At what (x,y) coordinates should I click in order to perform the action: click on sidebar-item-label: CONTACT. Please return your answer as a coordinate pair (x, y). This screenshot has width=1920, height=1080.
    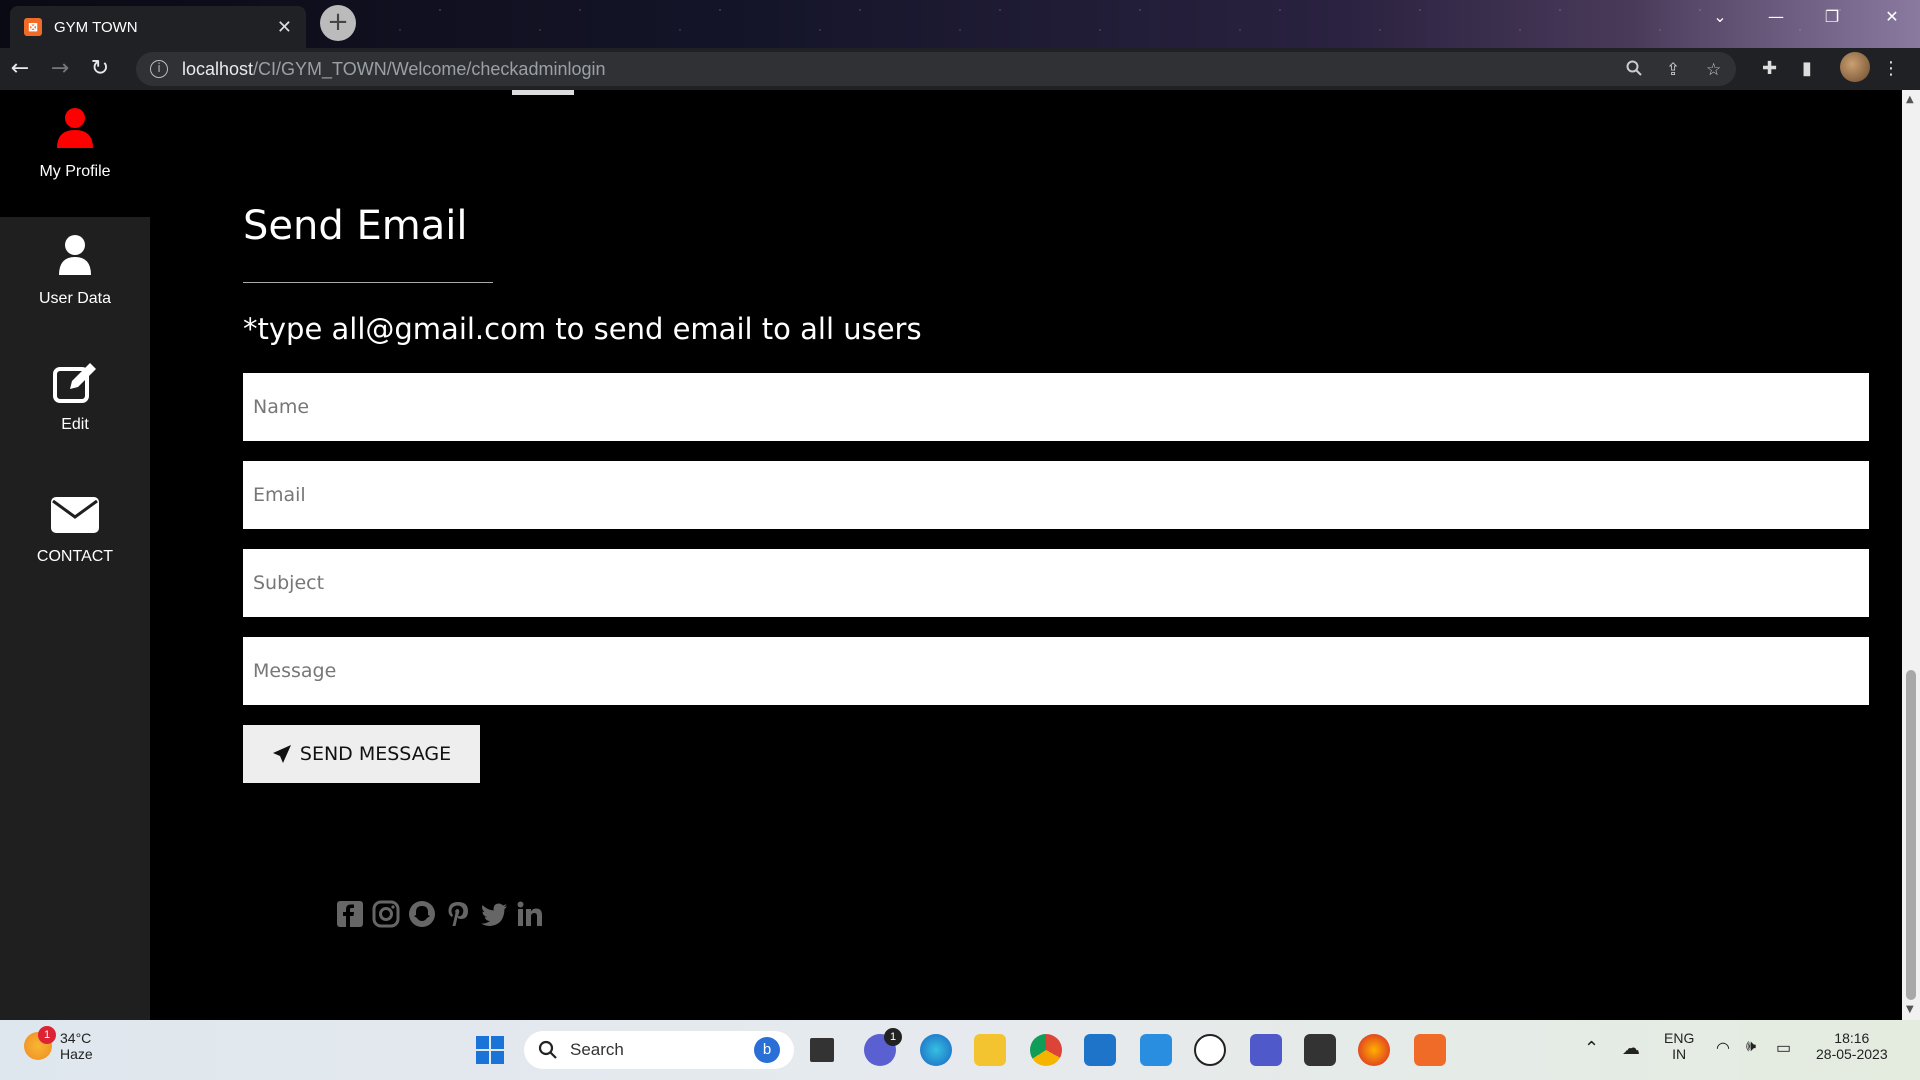
    Looking at the image, I should click on (75, 556).